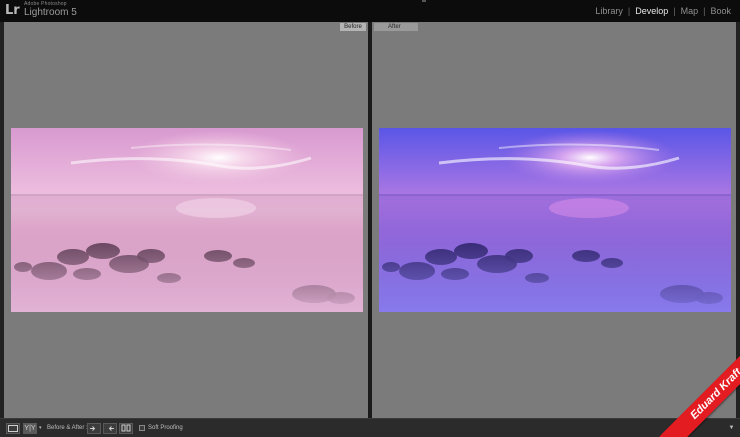  Describe the element at coordinates (720, 11) in the screenshot. I see `module-book: Book` at that location.